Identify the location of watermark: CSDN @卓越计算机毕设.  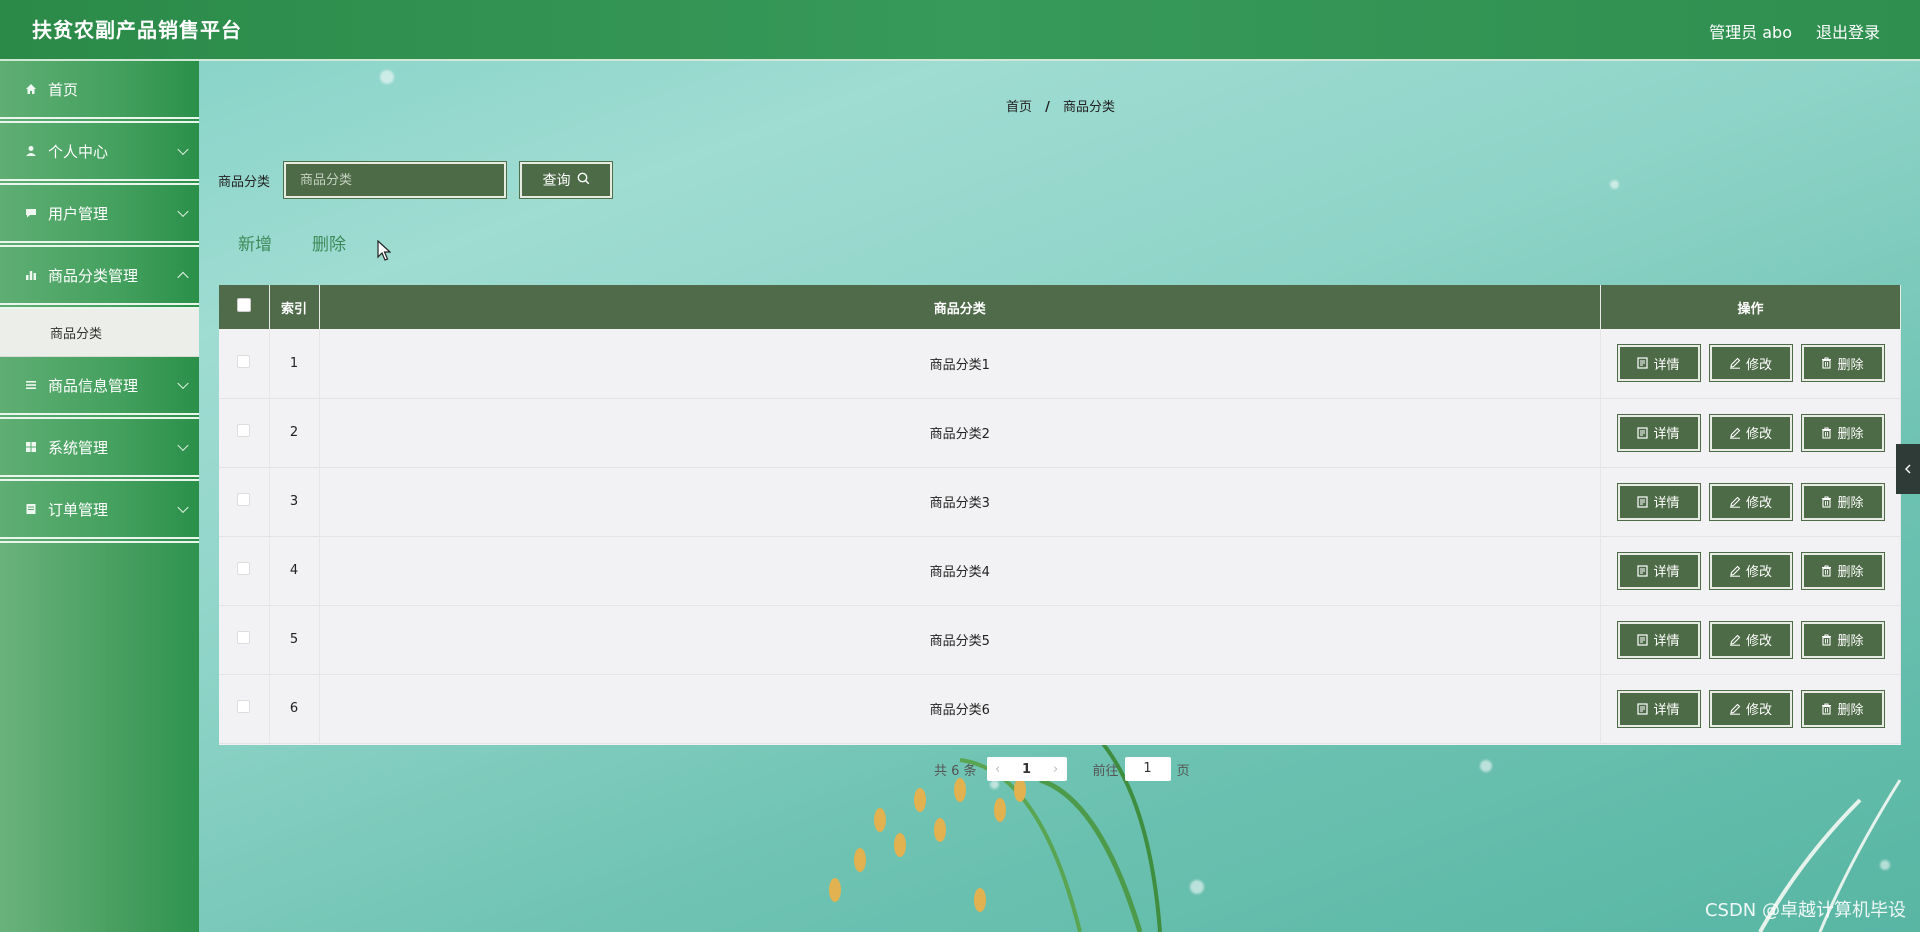
(1805, 910).